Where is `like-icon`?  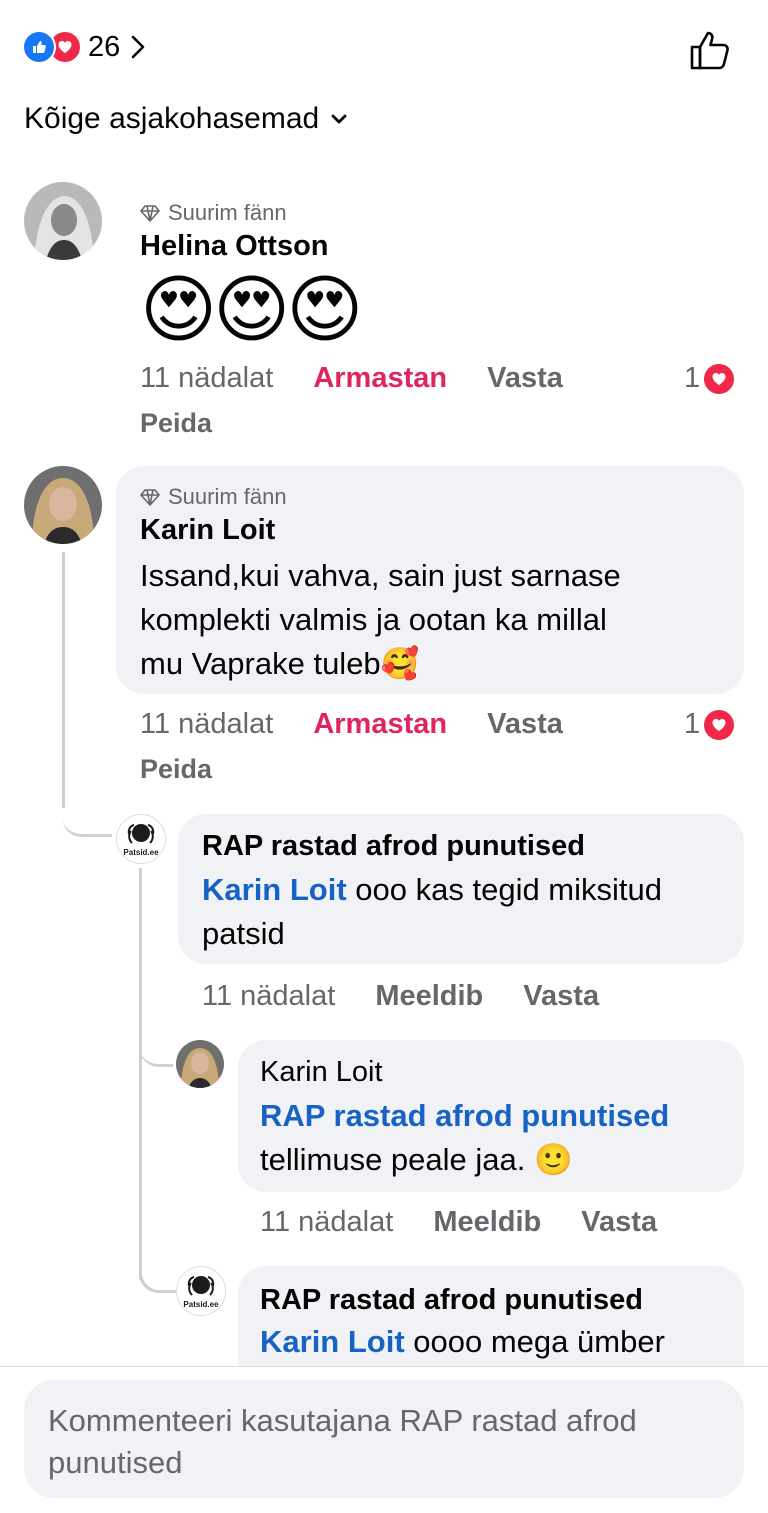
like-icon is located at coordinates (39, 47).